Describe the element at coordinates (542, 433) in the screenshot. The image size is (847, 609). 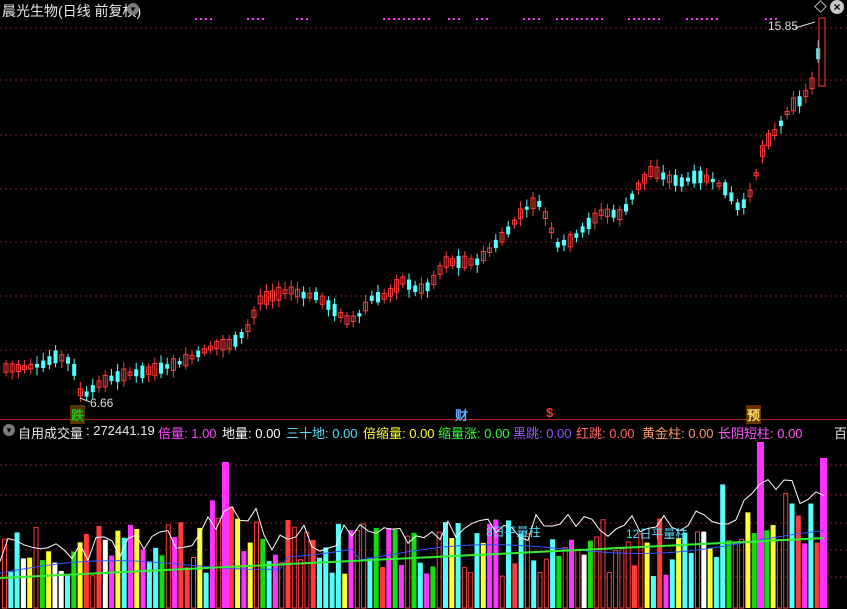
I see `indicator-item: 黑跳: 0.00` at that location.